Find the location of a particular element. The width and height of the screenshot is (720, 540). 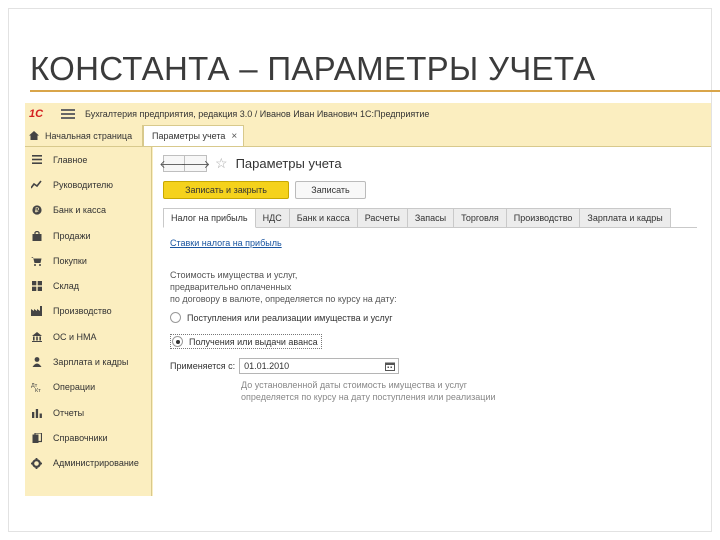

radio-button is located at coordinates (175, 317).